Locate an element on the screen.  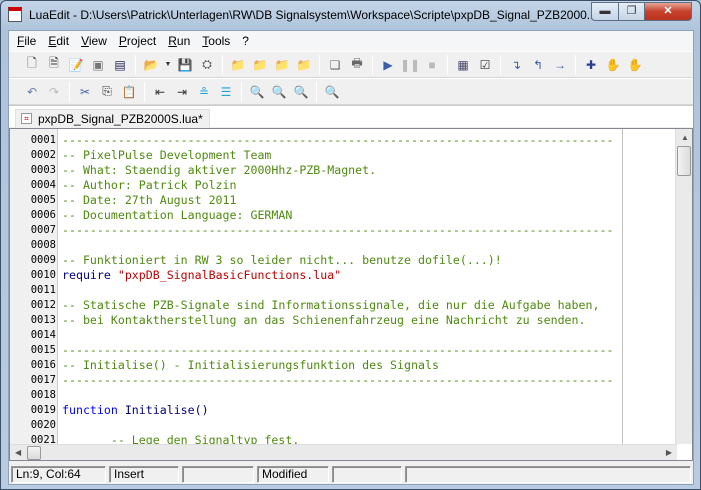
check-icon: ☑ is located at coordinates (485, 65).